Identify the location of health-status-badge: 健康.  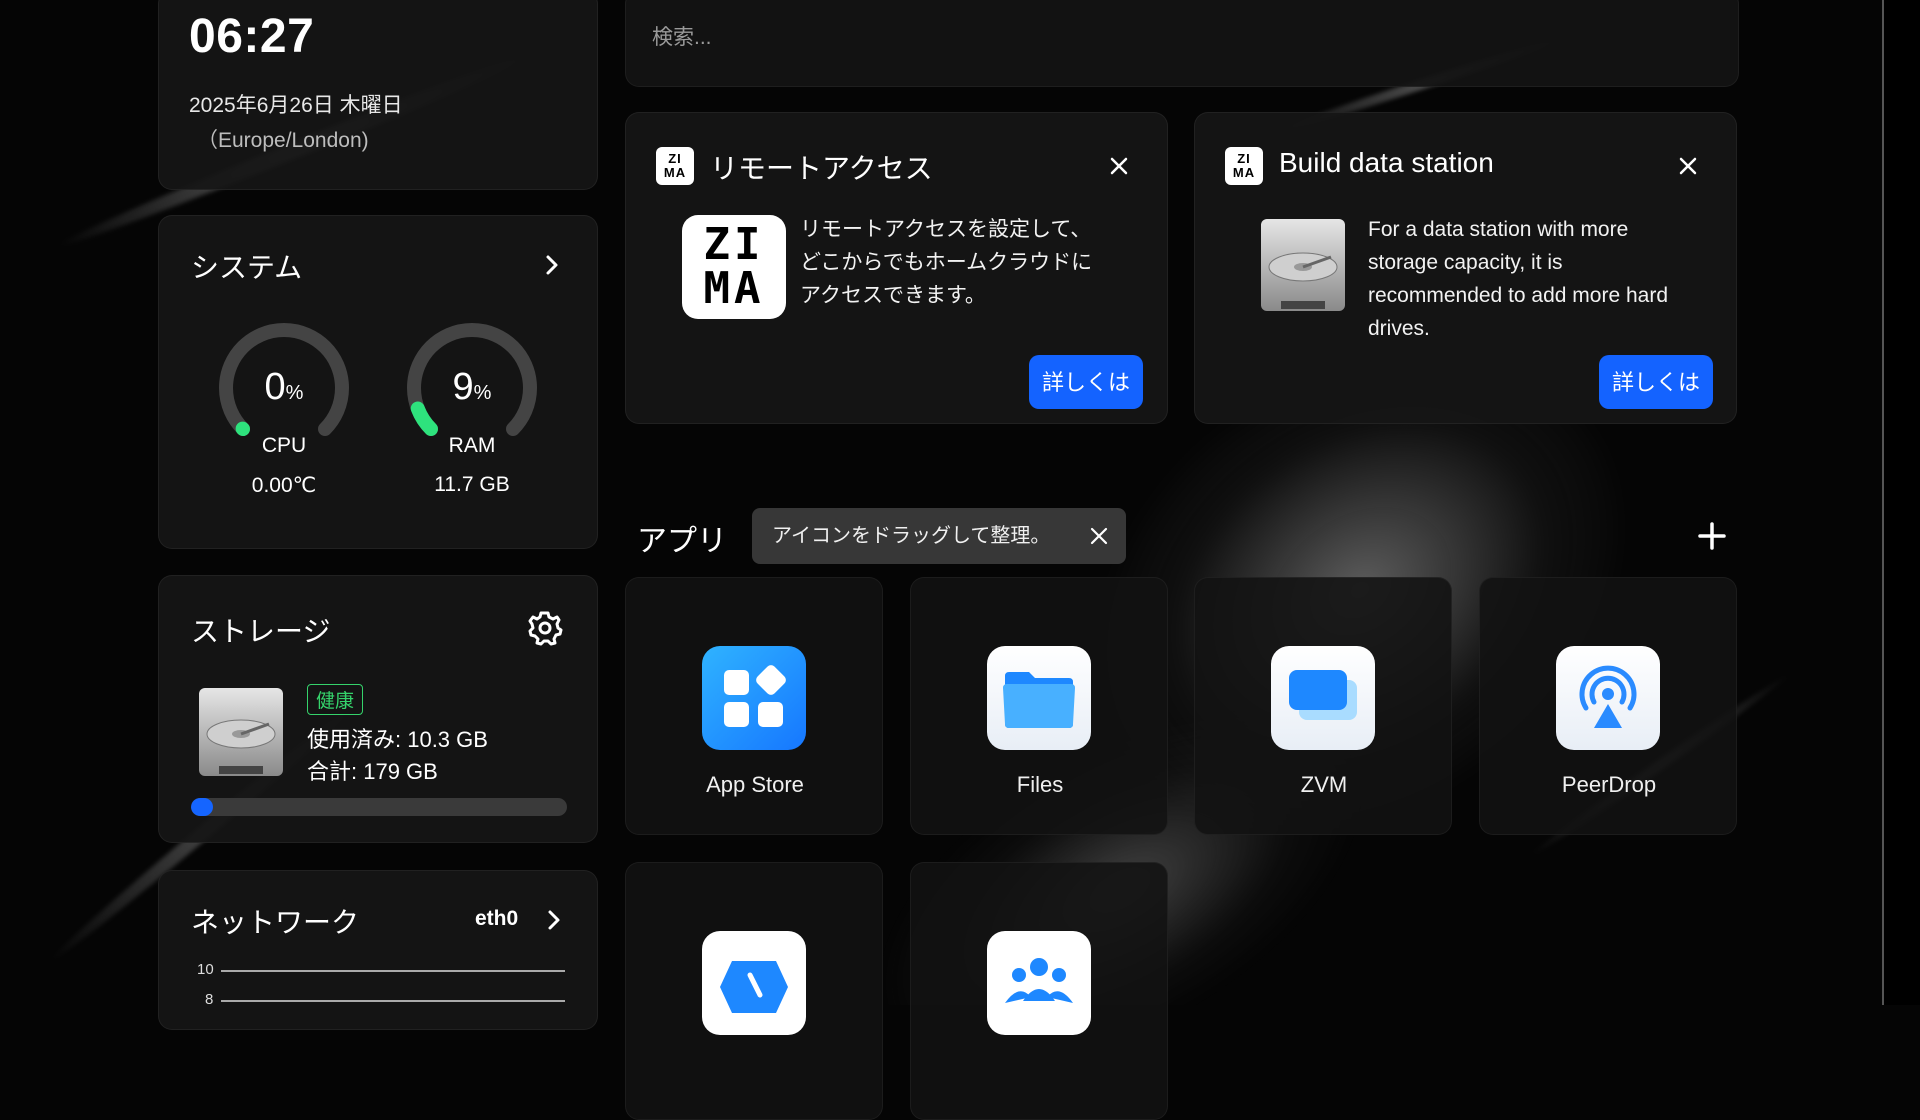
(335, 699).